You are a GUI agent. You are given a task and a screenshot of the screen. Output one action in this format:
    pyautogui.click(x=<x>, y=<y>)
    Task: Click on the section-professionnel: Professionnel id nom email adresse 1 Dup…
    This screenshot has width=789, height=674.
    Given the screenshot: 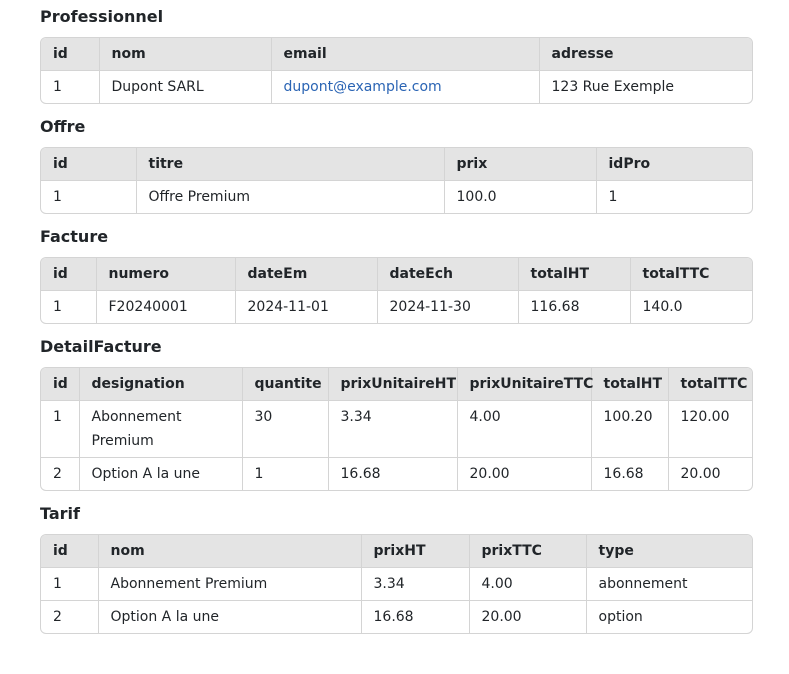 What is the action you would take?
    pyautogui.click(x=396, y=55)
    